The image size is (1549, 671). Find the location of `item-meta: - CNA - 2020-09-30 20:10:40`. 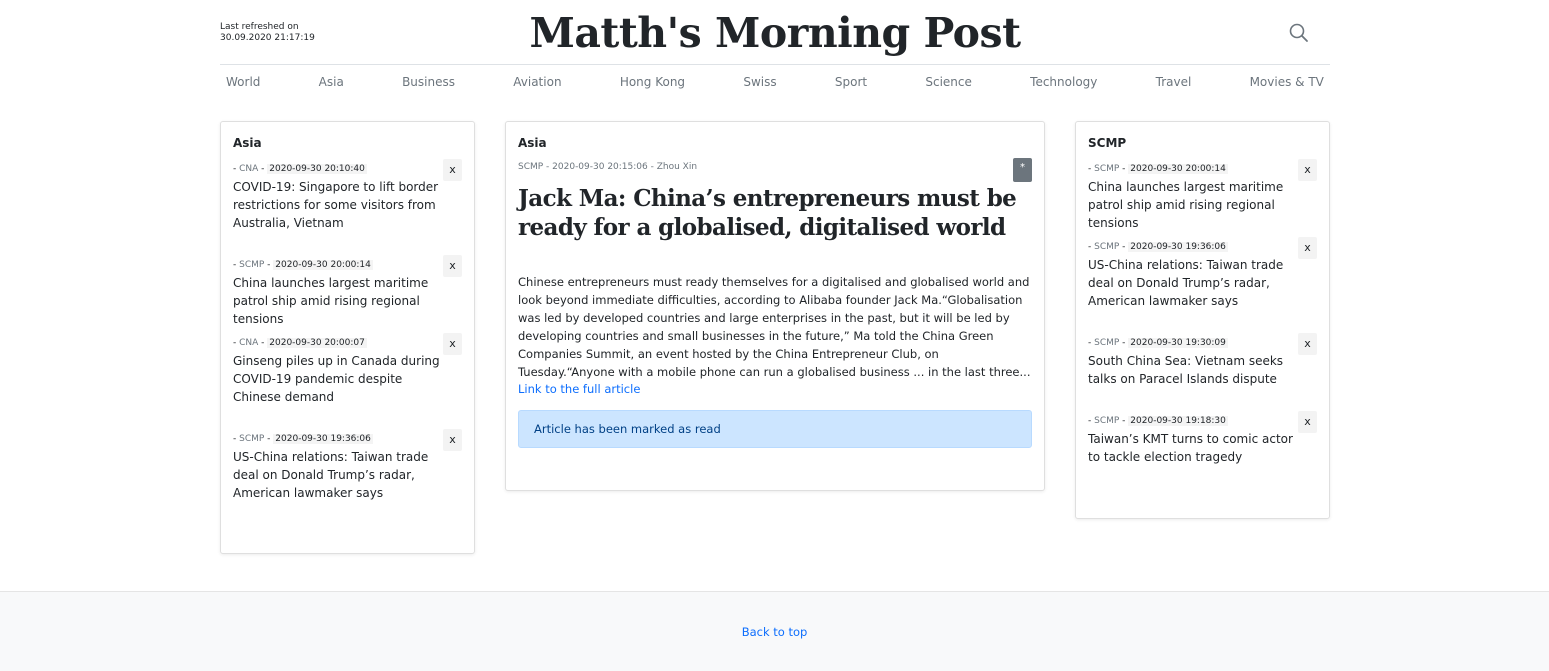

item-meta: - CNA - 2020-09-30 20:10:40 is located at coordinates (300, 169).